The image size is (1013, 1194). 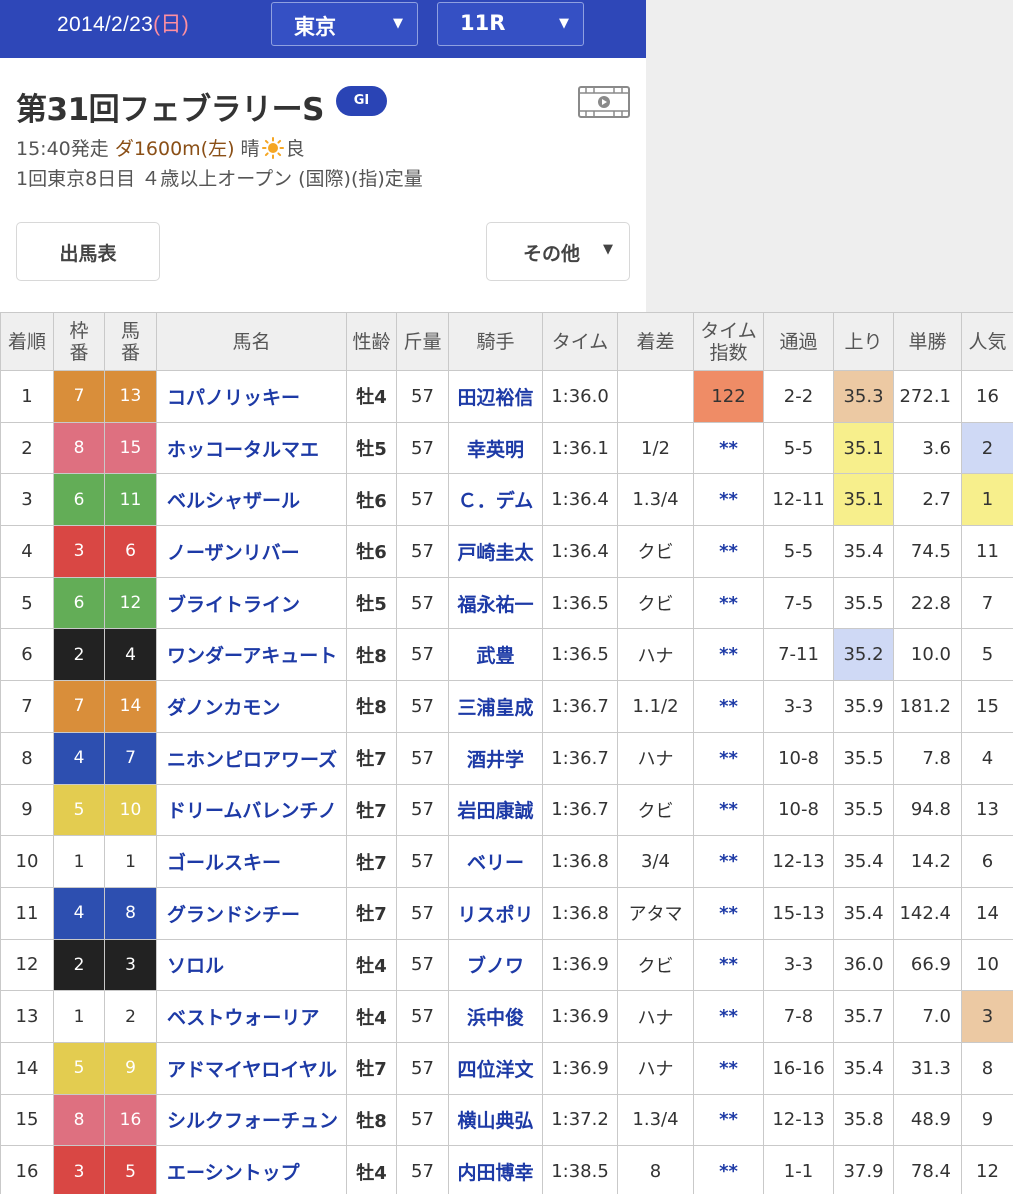 What do you see at coordinates (251, 551) in the screenshot?
I see `horse-name-link: ノーザンリバー` at bounding box center [251, 551].